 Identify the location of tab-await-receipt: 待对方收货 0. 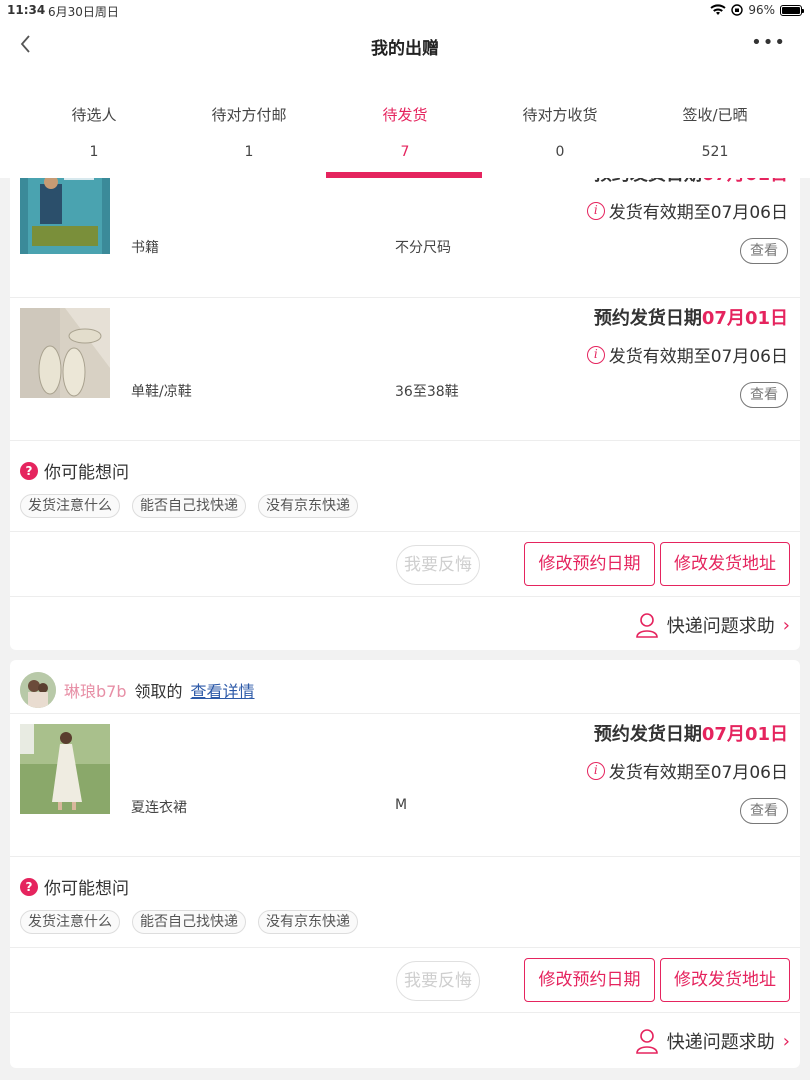
(560, 124).